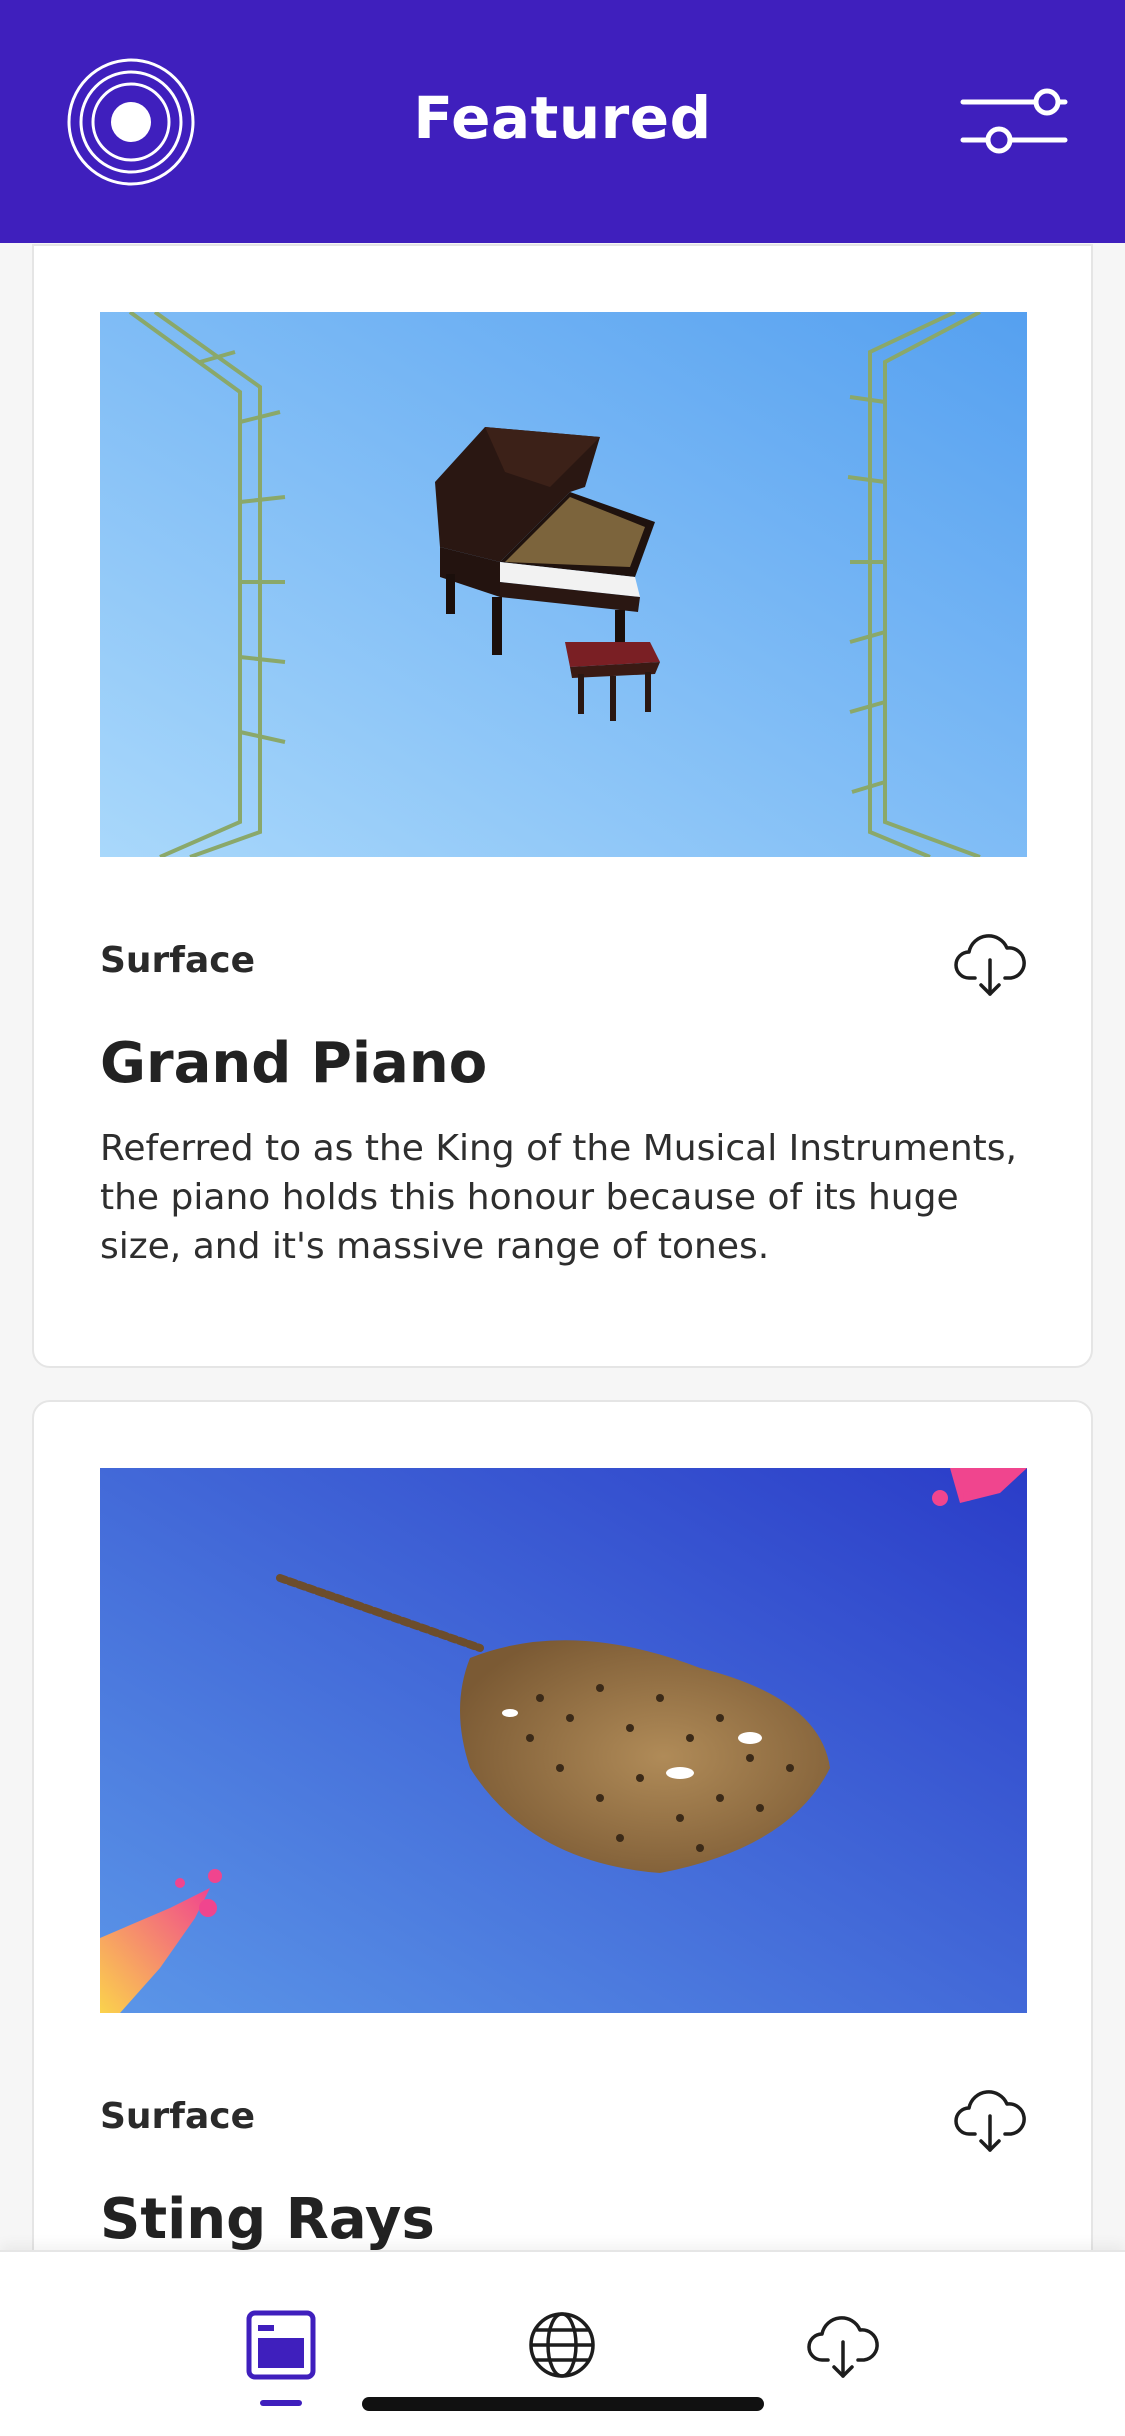 This screenshot has width=1125, height=2436. What do you see at coordinates (562, 118) in the screenshot?
I see `page-title: Featured` at bounding box center [562, 118].